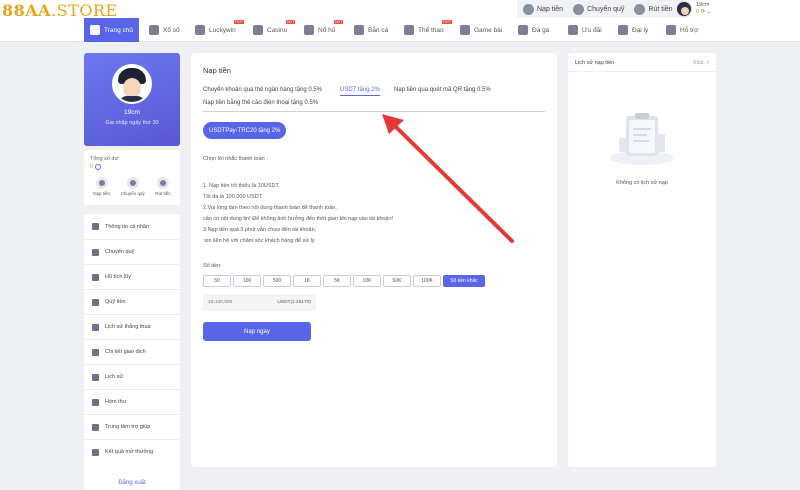  What do you see at coordinates (95, 427) in the screenshot?
I see `help-icon` at bounding box center [95, 427].